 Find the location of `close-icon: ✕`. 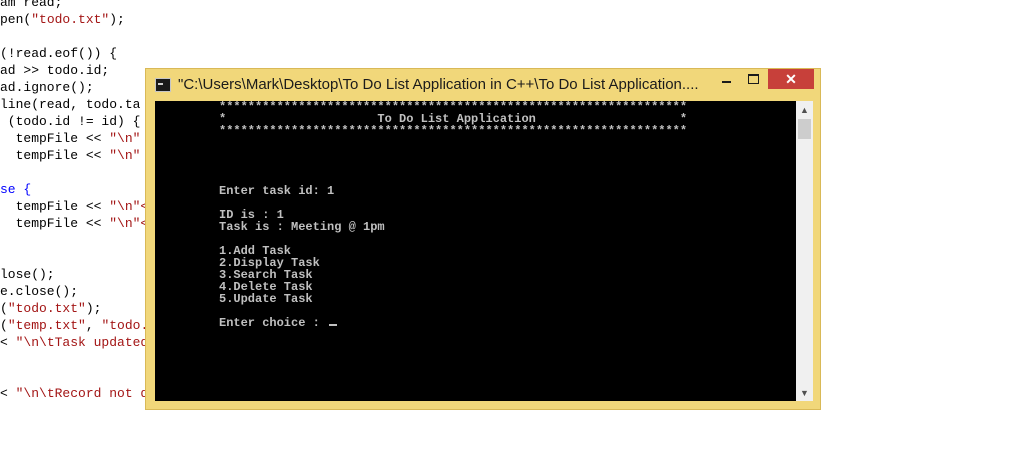

close-icon: ✕ is located at coordinates (791, 78).